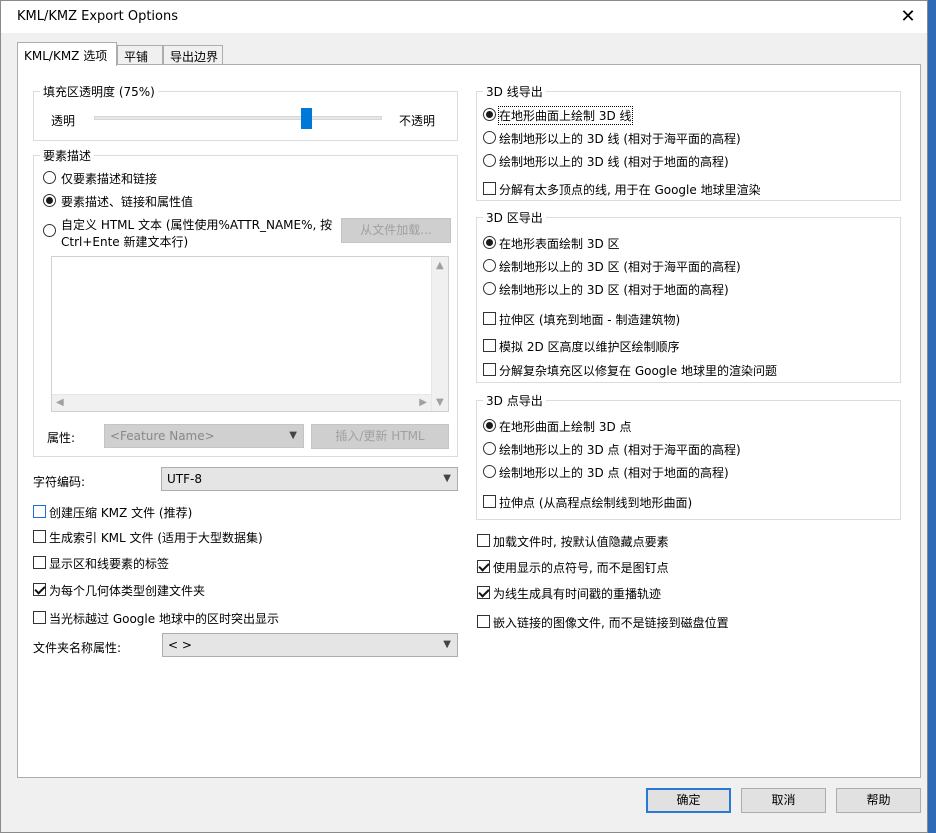  Describe the element at coordinates (440, 265) in the screenshot. I see `scroll-up-icon: ▲` at that location.